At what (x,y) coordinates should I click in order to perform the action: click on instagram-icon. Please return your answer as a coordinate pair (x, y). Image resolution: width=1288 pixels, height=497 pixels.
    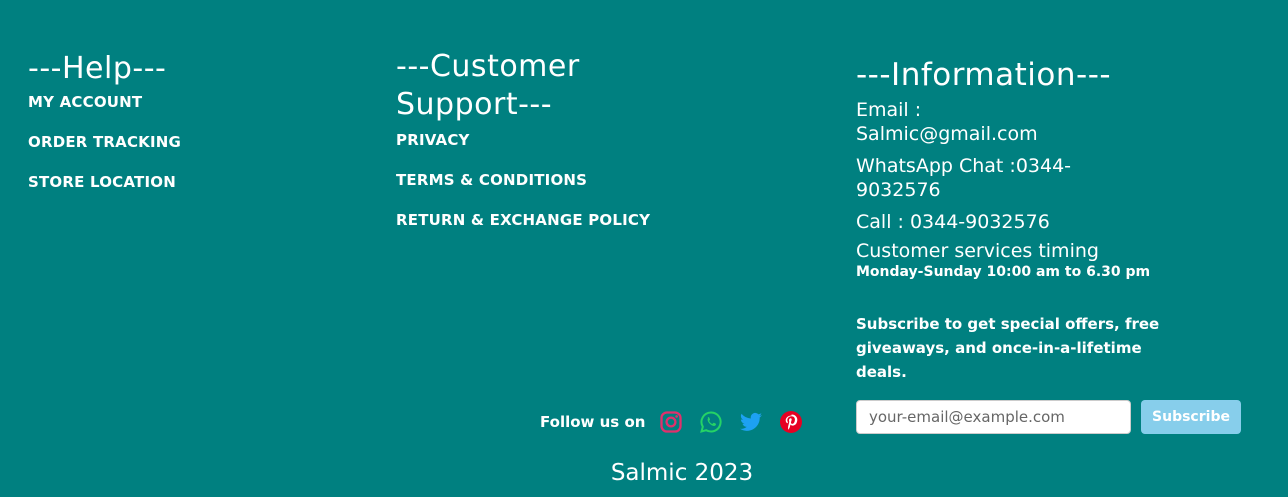
    Looking at the image, I should click on (671, 422).